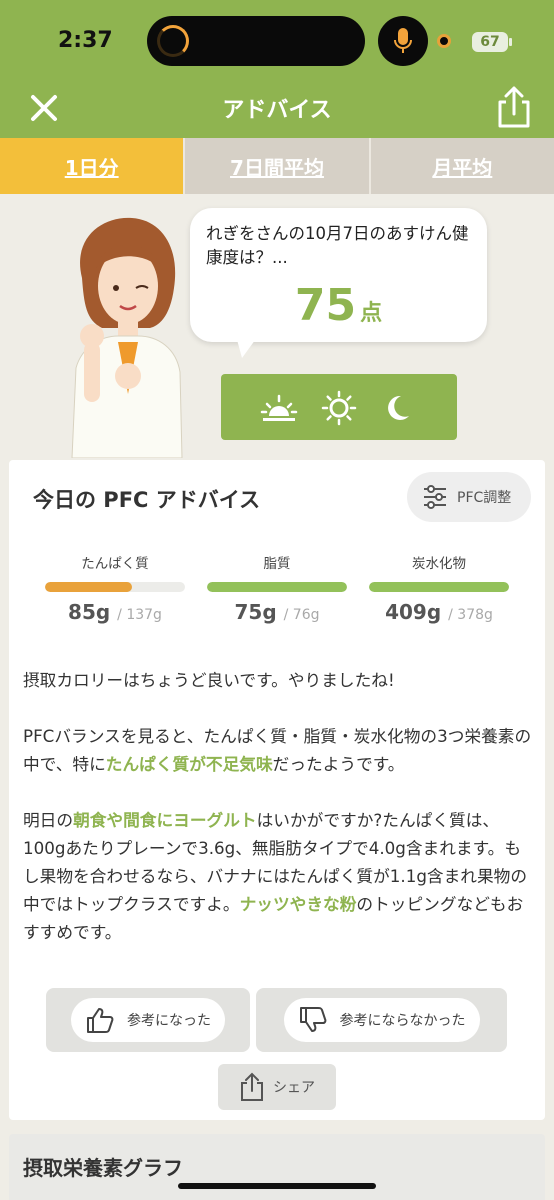 The width and height of the screenshot is (554, 1200). What do you see at coordinates (277, 564) in the screenshot?
I see `nutrient-label: 脂質` at bounding box center [277, 564].